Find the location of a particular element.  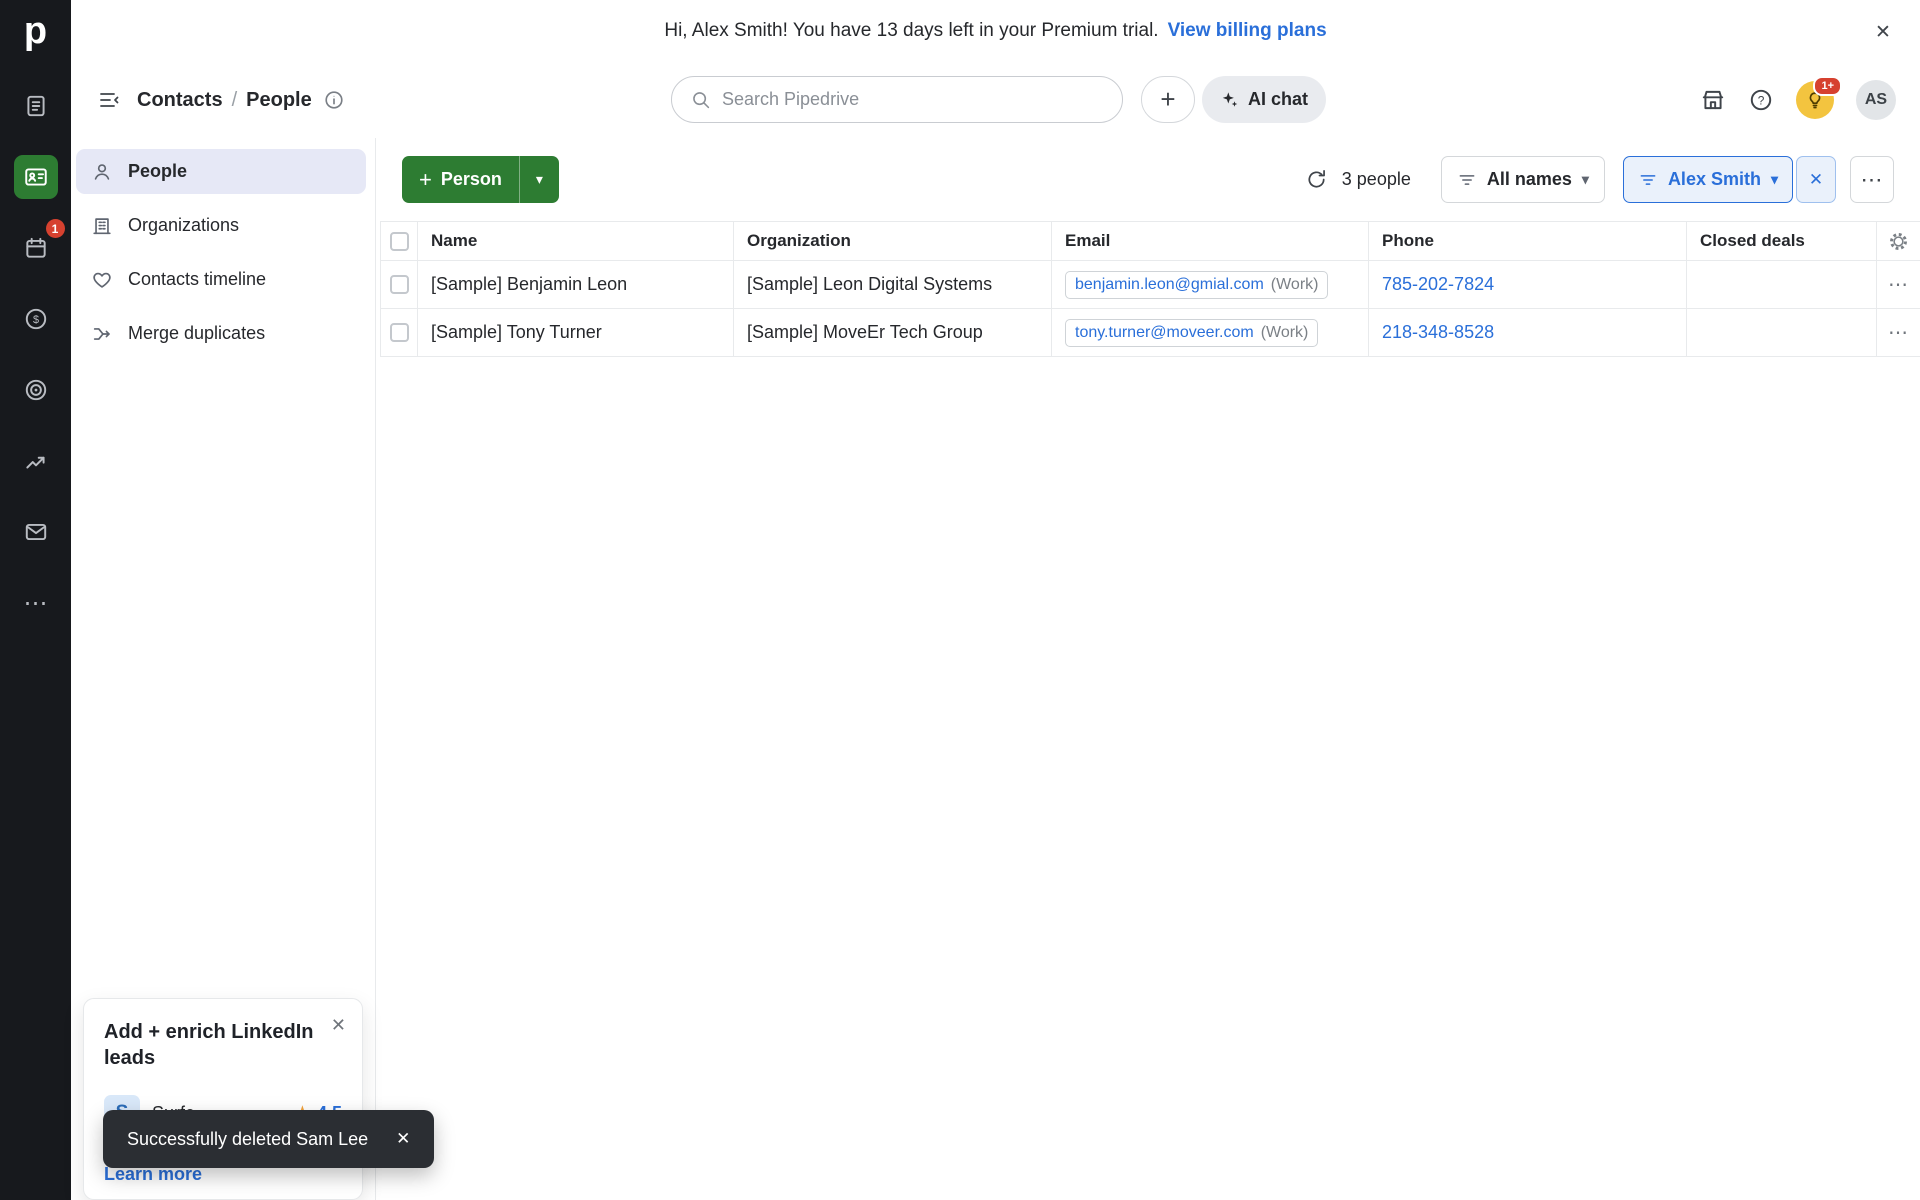

mail-icon is located at coordinates (36, 532).